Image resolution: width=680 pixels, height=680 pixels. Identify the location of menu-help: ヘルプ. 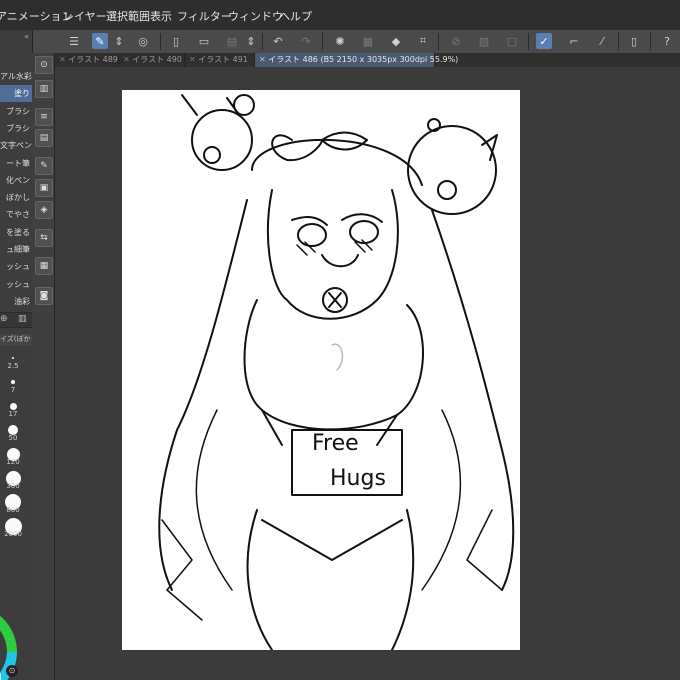
(295, 16).